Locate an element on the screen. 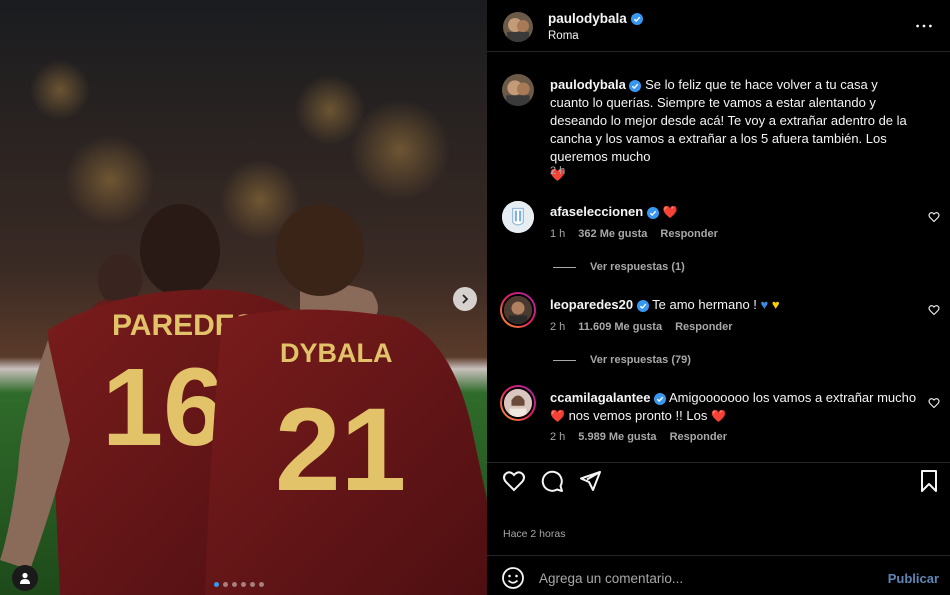 This screenshot has width=950, height=595. user-tag-icon is located at coordinates (25, 578).